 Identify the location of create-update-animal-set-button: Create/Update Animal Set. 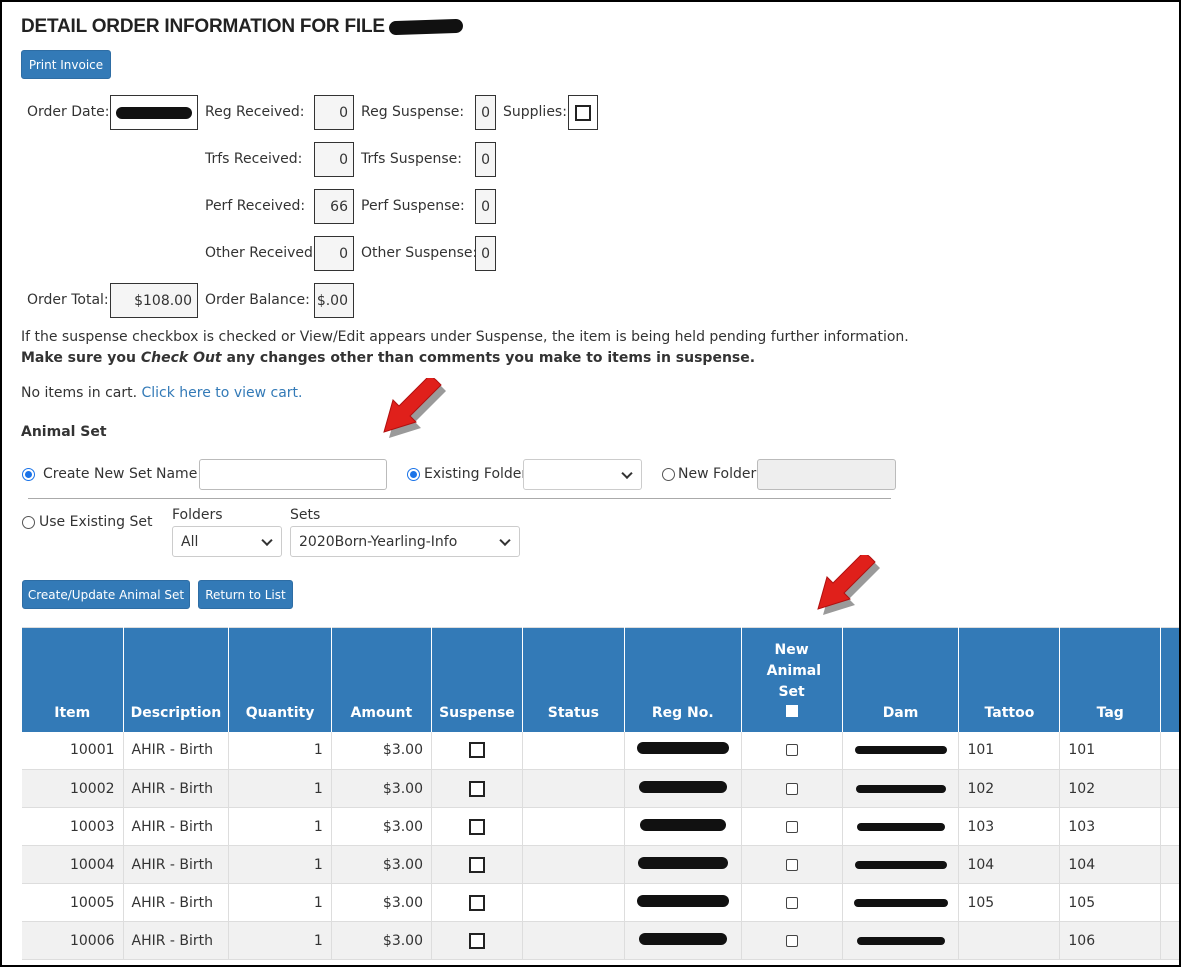
(106, 594).